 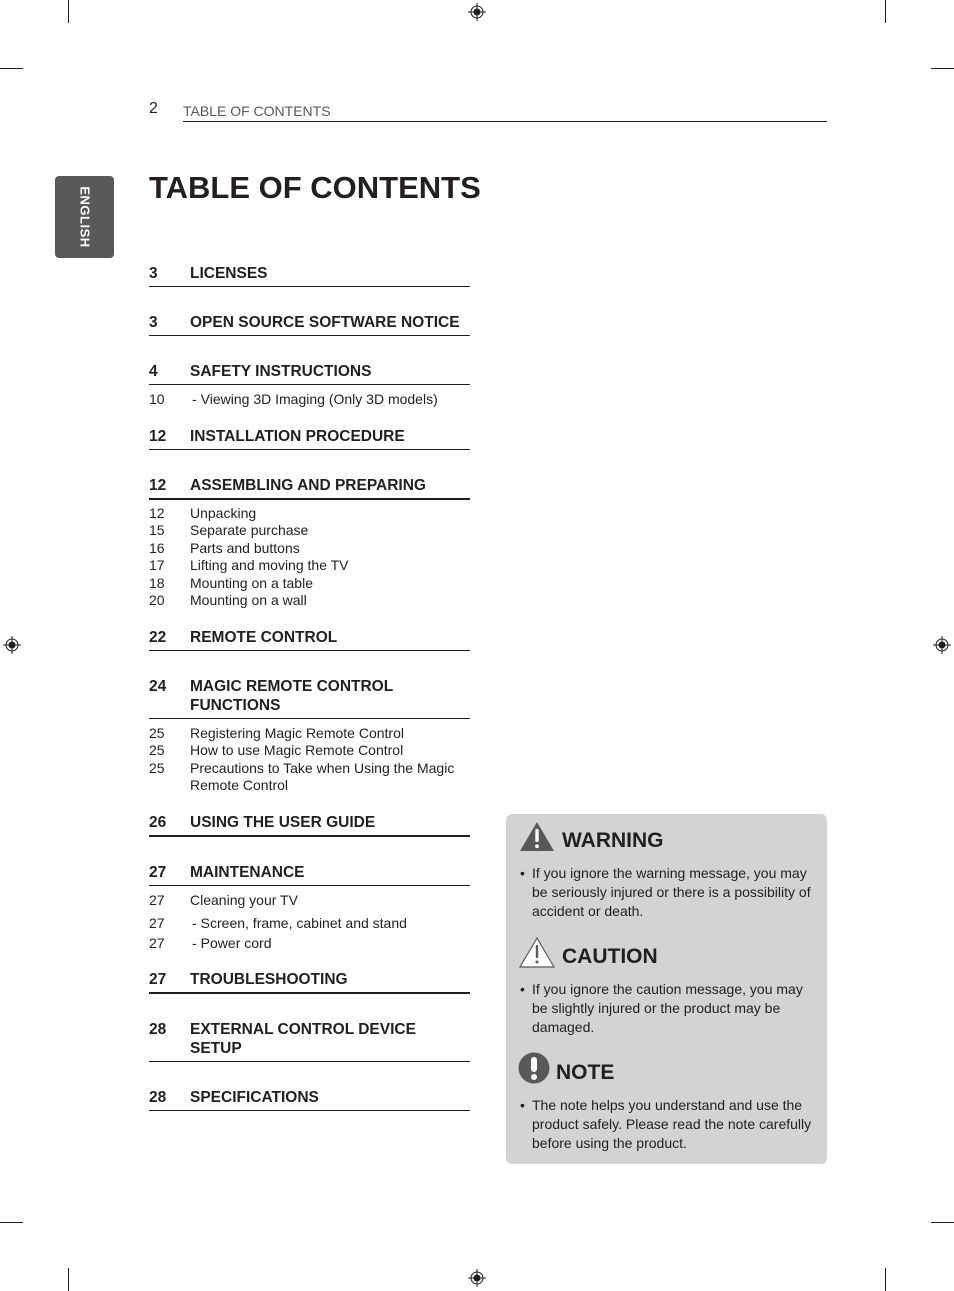 What do you see at coordinates (157, 600) in the screenshot?
I see `toc-page: 20` at bounding box center [157, 600].